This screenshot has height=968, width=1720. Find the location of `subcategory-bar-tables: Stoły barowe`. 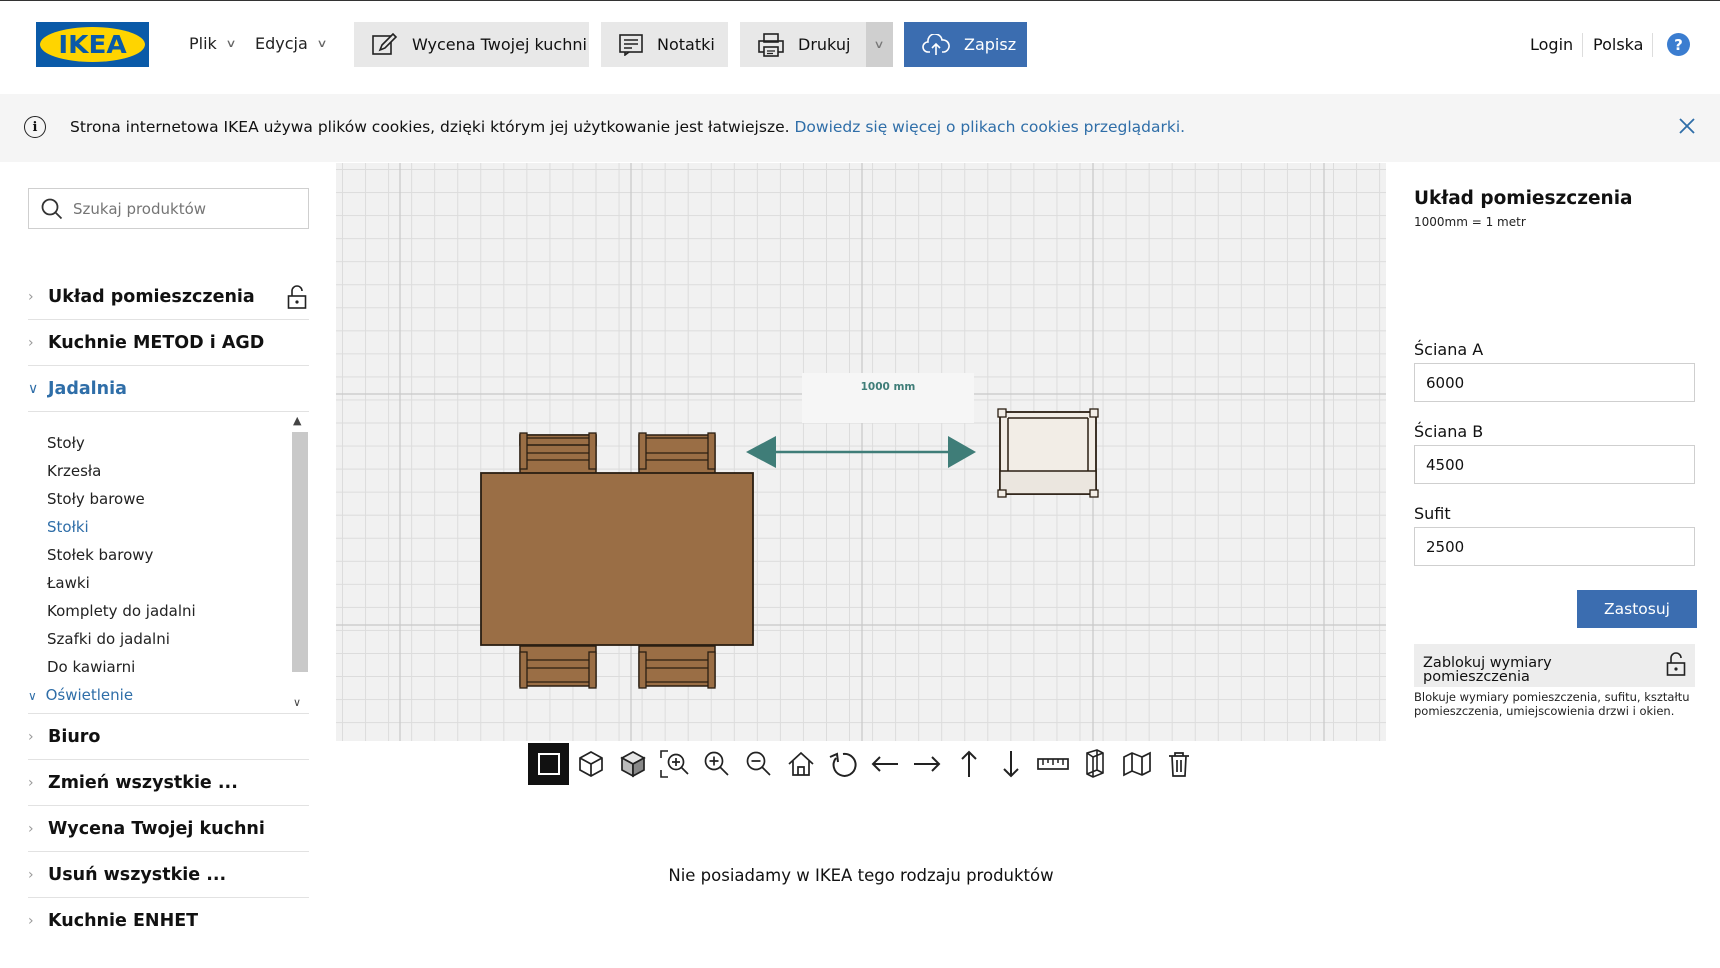

subcategory-bar-tables: Stoły barowe is located at coordinates (96, 499).